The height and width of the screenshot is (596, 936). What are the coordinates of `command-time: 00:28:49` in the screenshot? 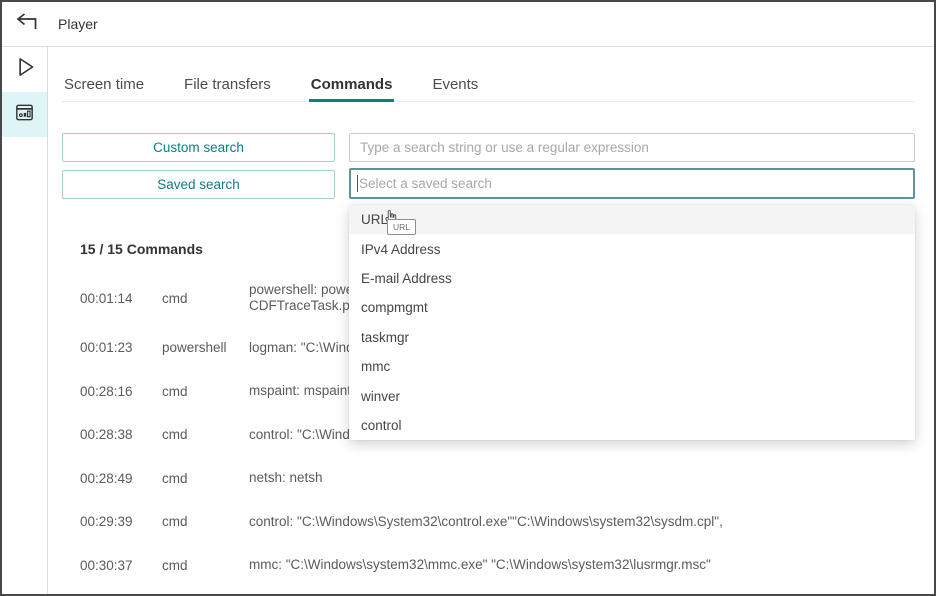 It's located at (106, 478).